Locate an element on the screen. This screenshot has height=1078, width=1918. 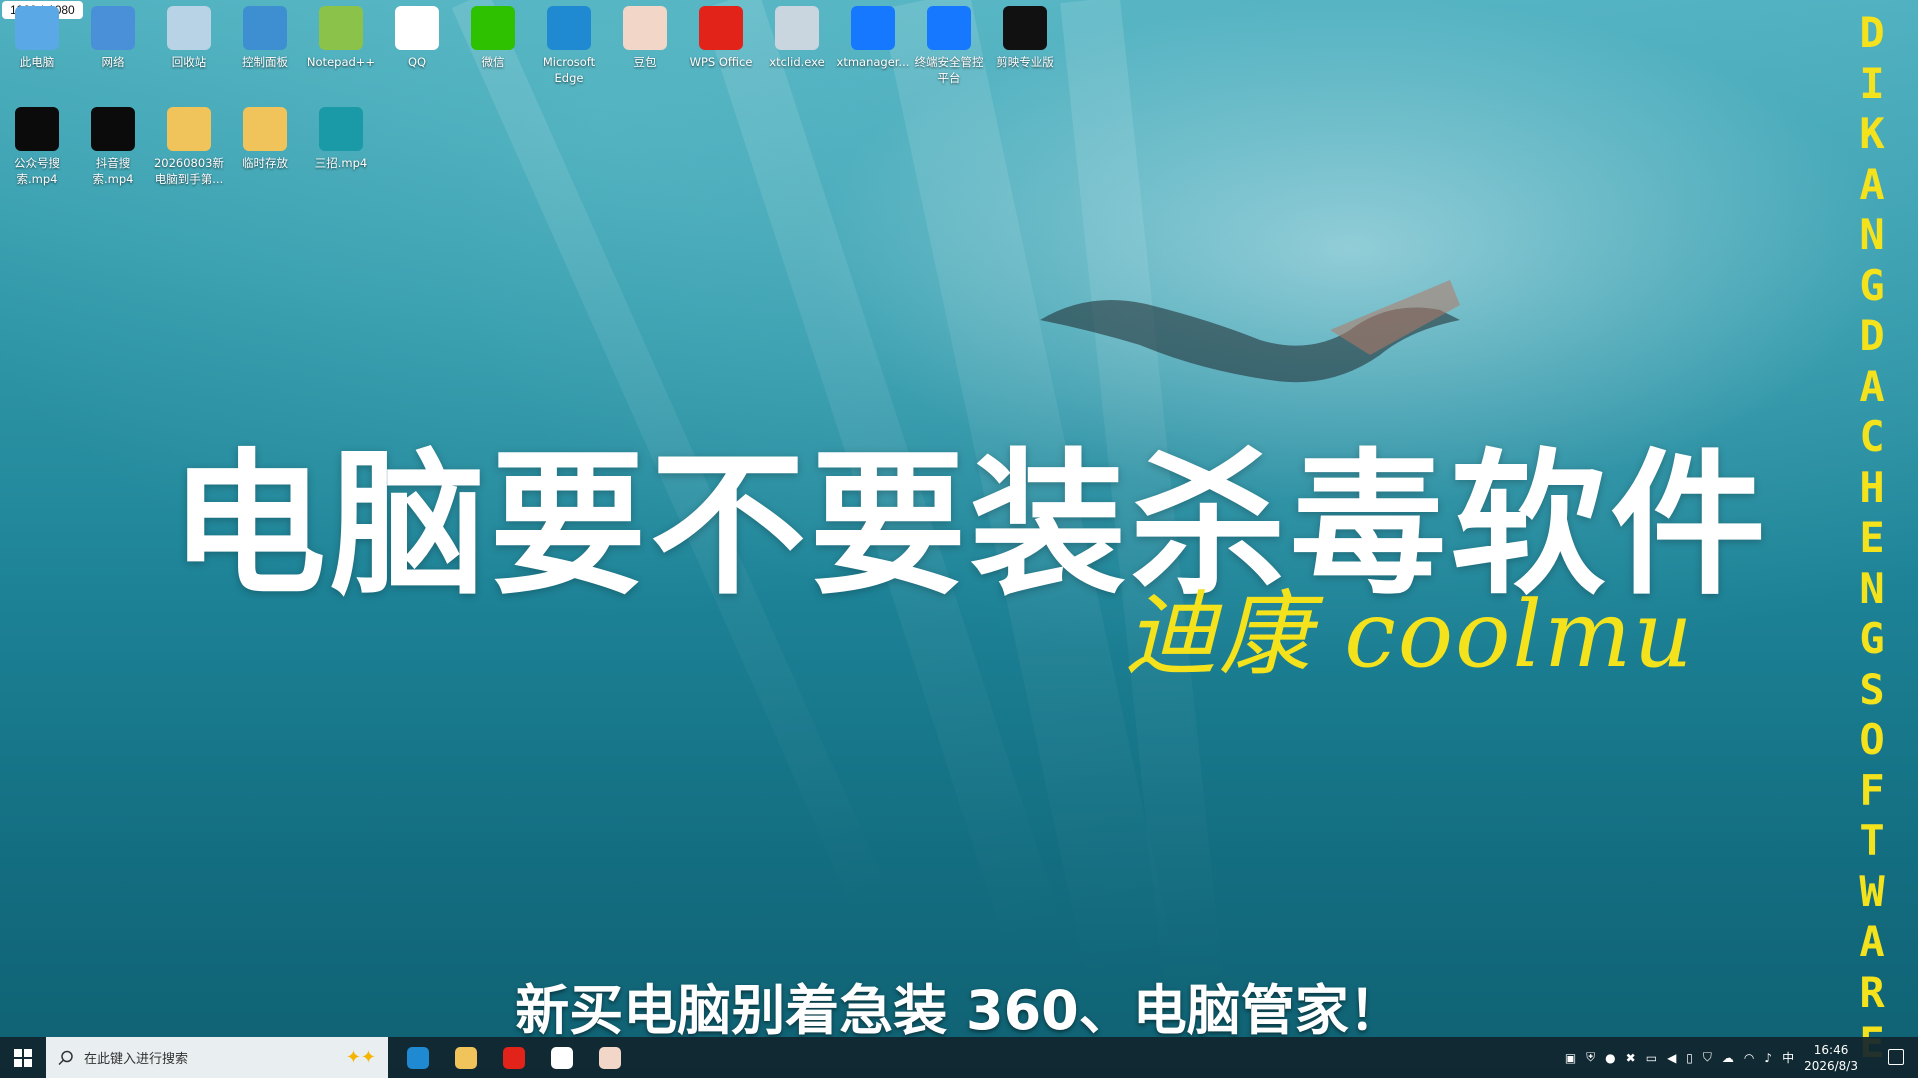
clock-time: 16:46 is located at coordinates (1831, 1049).